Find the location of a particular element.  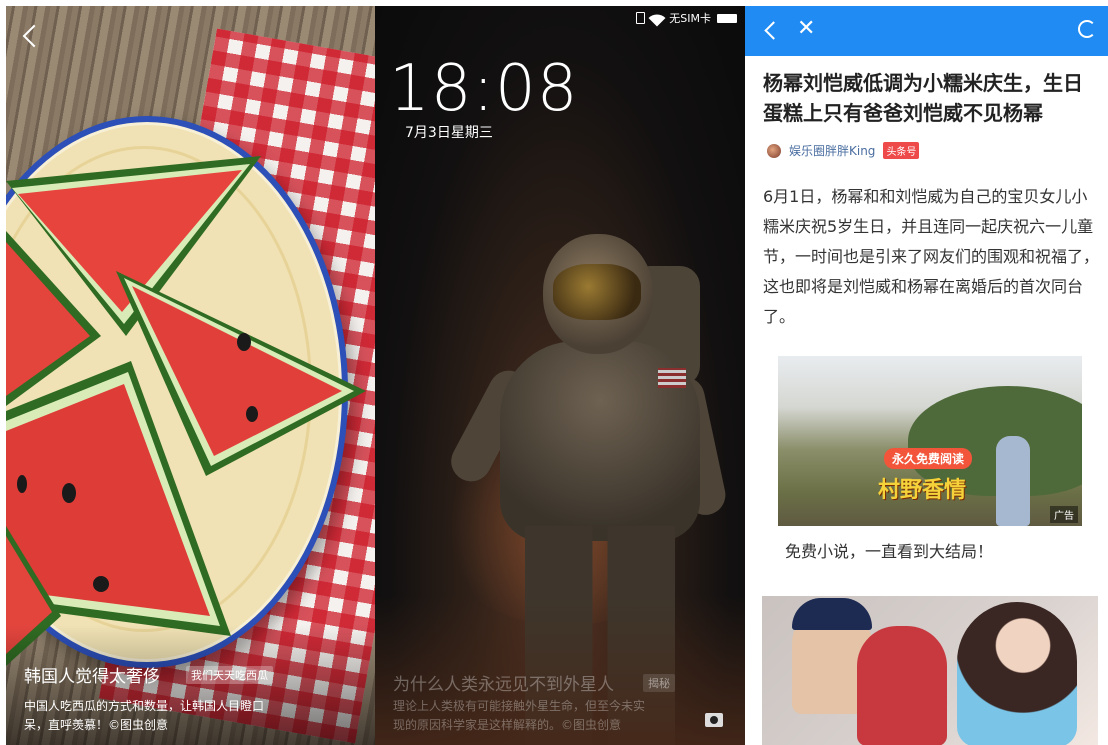

ad-caption: 免费小说，一直看到大结局！ is located at coordinates (889, 550).